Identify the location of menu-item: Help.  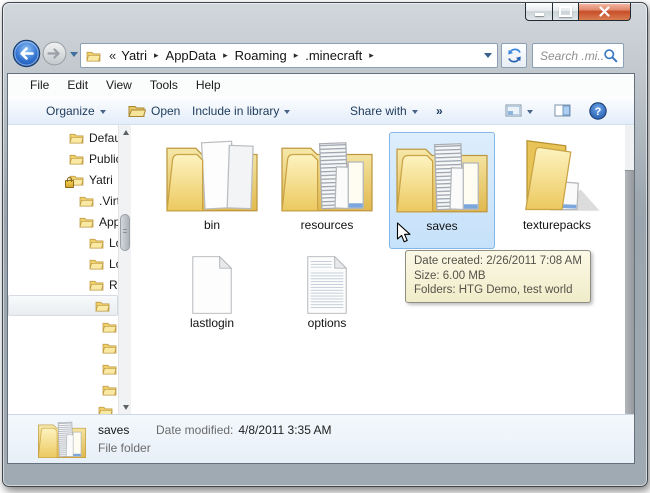
(208, 85).